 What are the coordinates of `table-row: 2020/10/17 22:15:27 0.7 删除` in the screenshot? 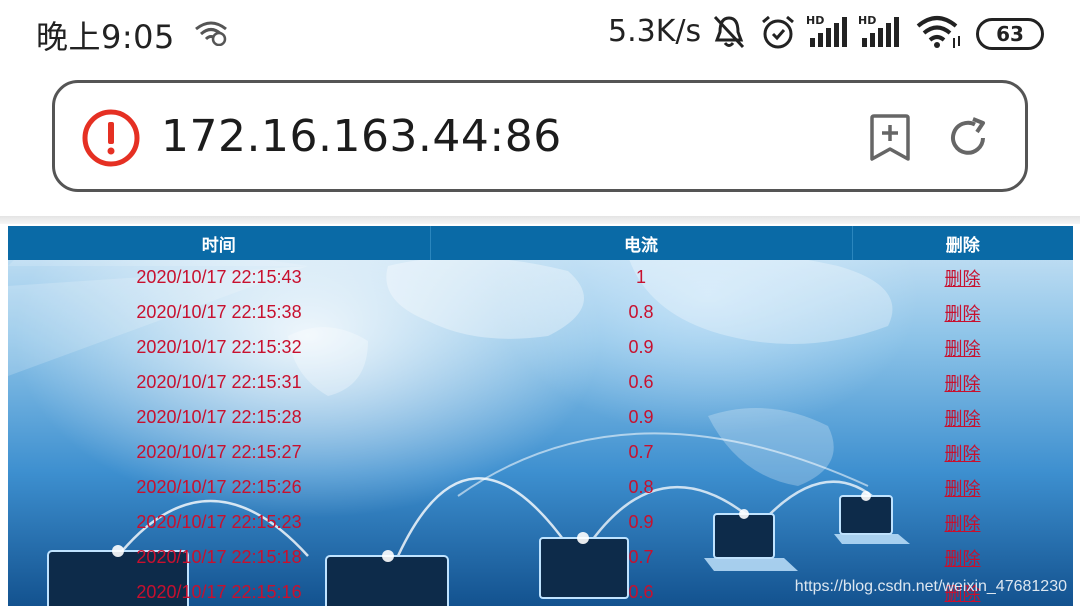 It's located at (540, 452).